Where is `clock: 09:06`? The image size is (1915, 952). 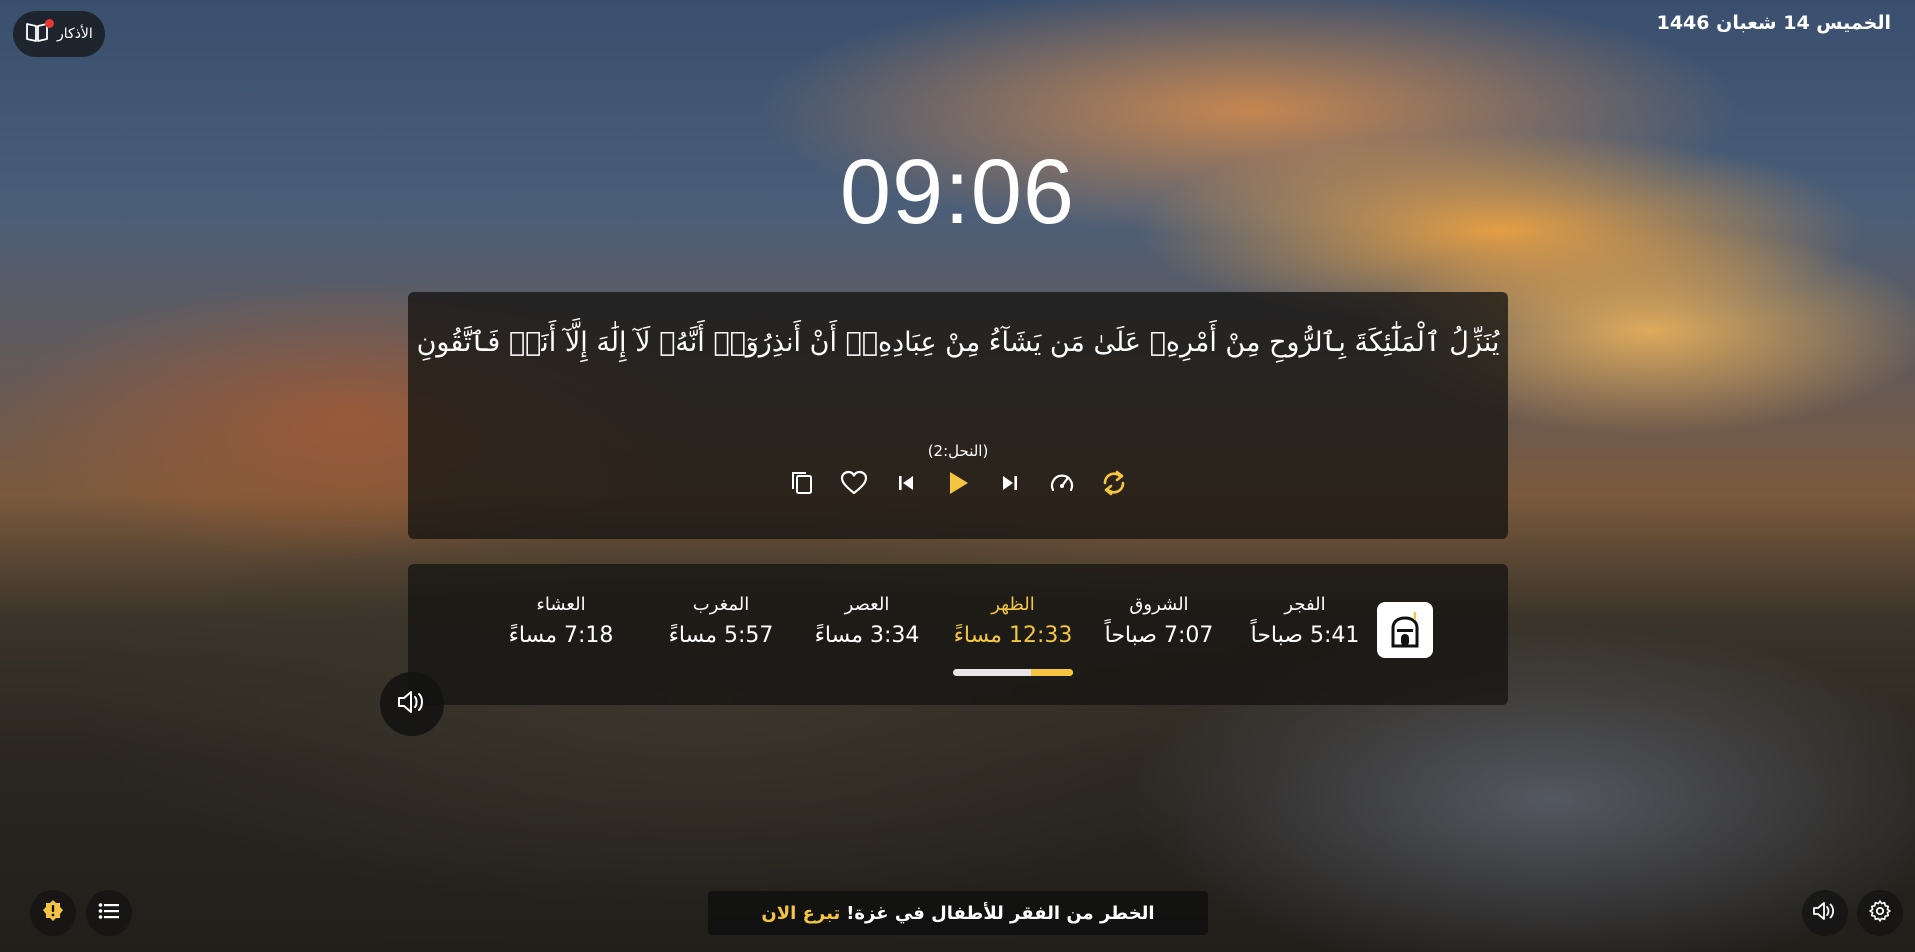
clock: 09:06 is located at coordinates (957, 192).